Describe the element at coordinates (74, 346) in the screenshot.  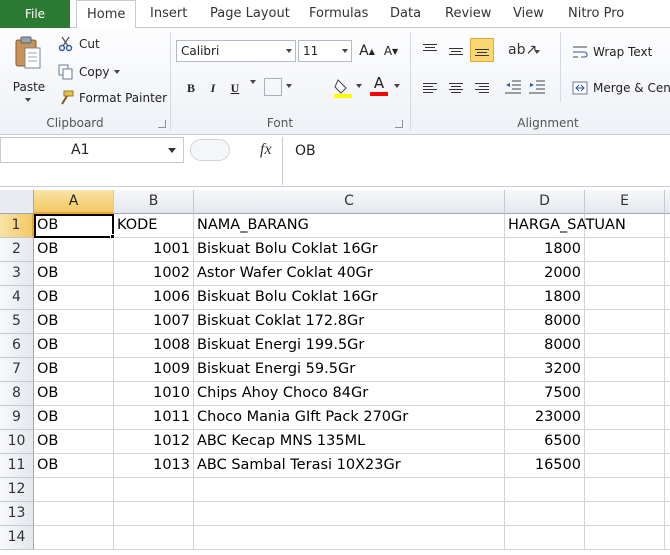
I see `cell-a6: OB` at that location.